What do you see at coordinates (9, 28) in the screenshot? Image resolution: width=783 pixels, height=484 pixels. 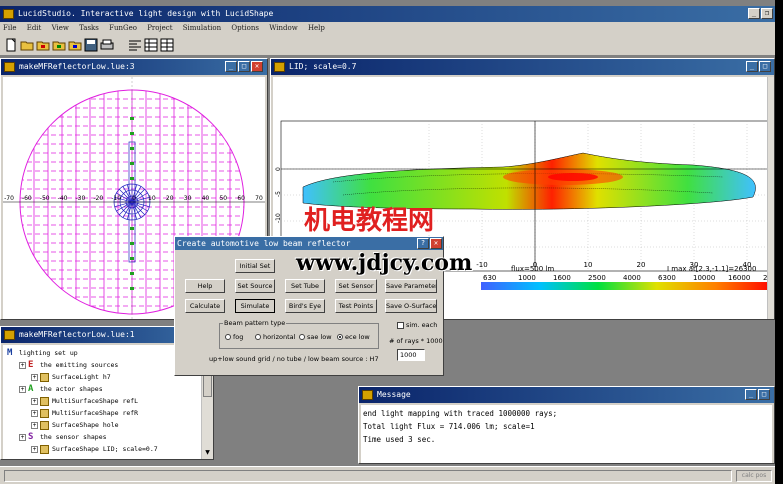 I see `menu-file: File` at bounding box center [9, 28].